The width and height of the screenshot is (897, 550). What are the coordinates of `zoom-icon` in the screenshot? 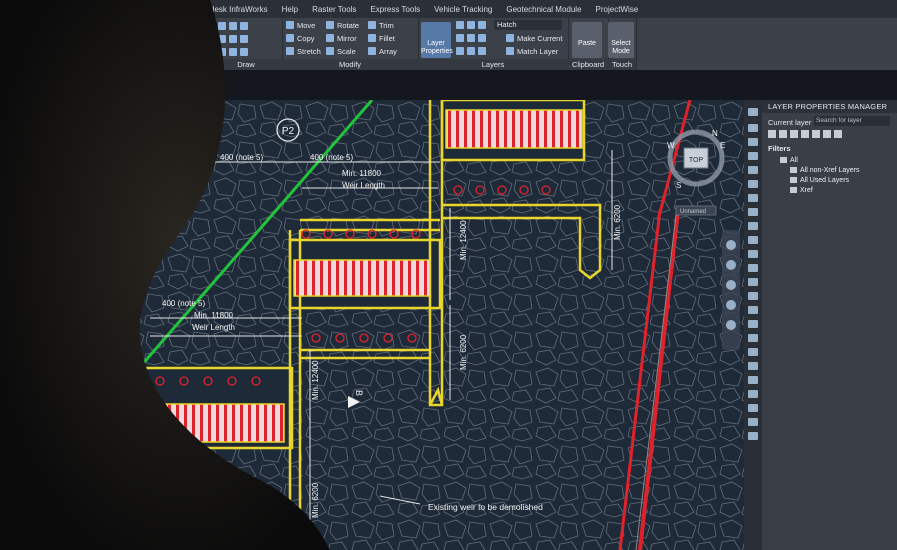 It's located at (731, 285).